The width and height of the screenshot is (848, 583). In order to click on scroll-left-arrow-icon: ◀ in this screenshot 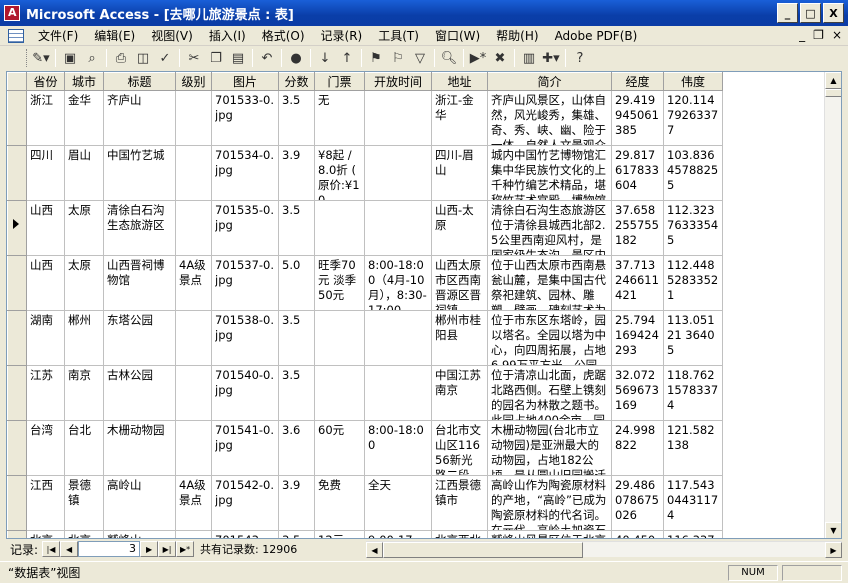, I will do `click(374, 550)`.